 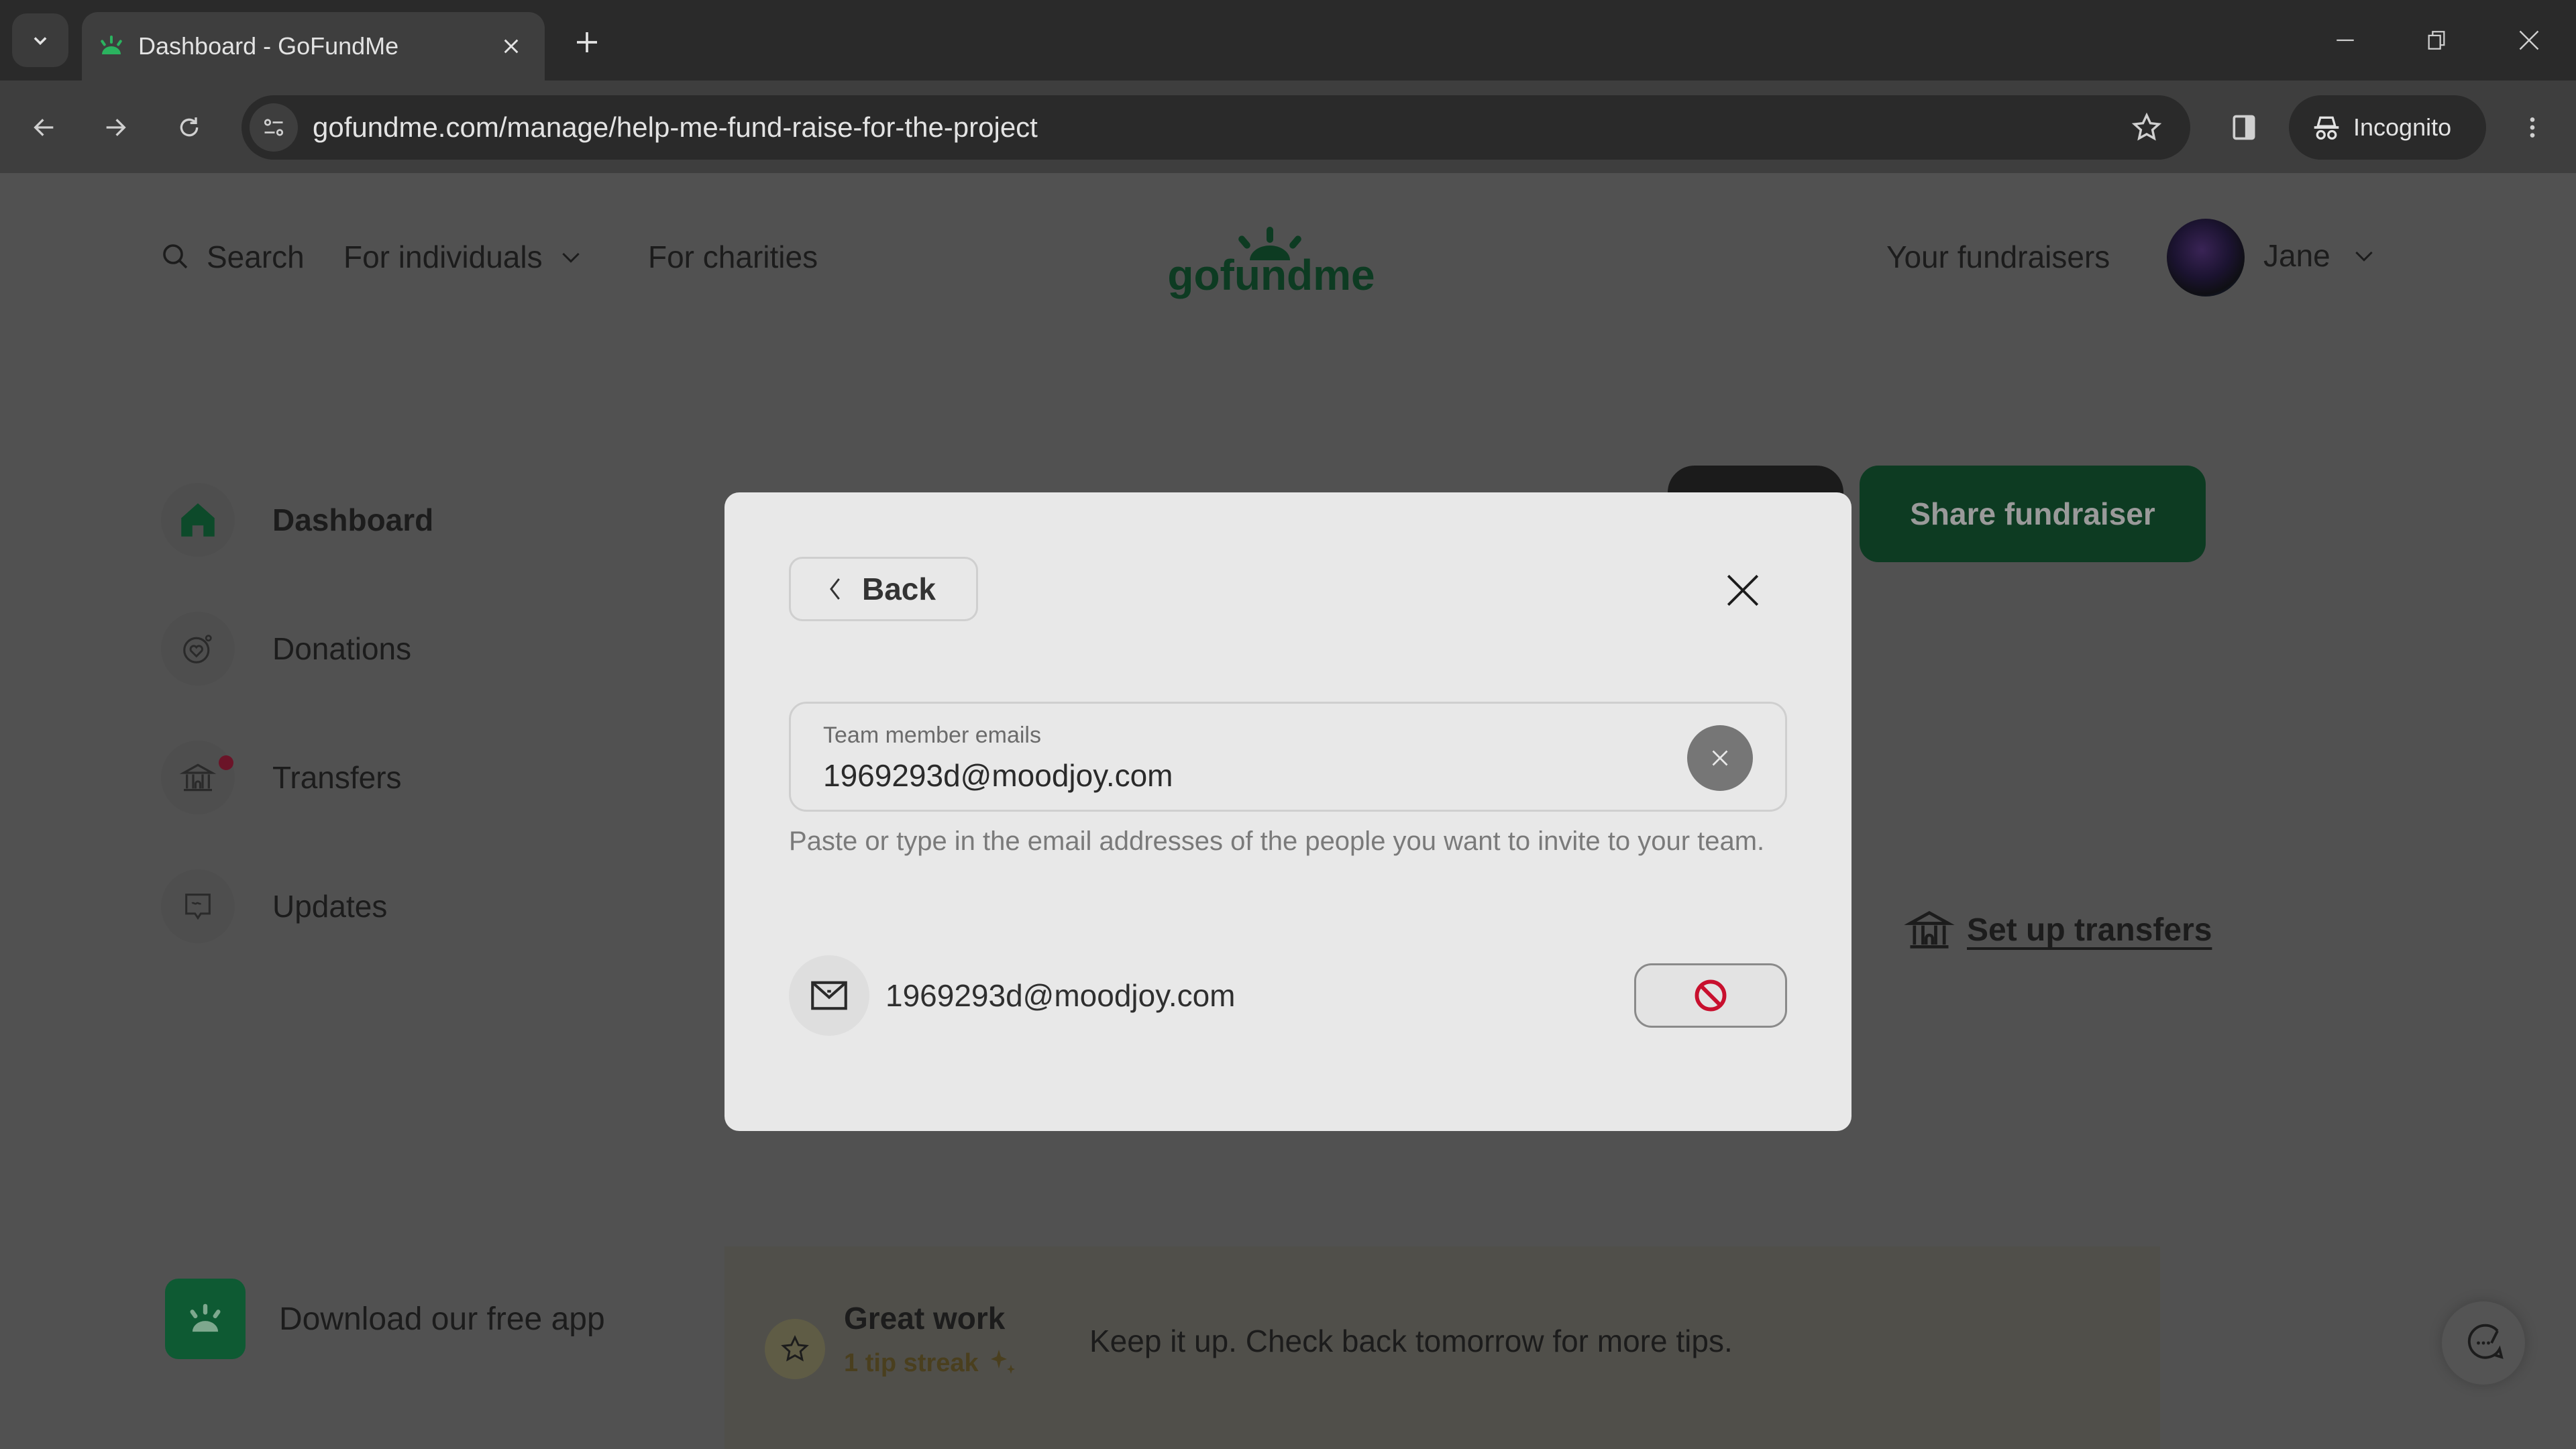 I want to click on your-fundraisers-label: Your fundraisers, so click(x=1998, y=256).